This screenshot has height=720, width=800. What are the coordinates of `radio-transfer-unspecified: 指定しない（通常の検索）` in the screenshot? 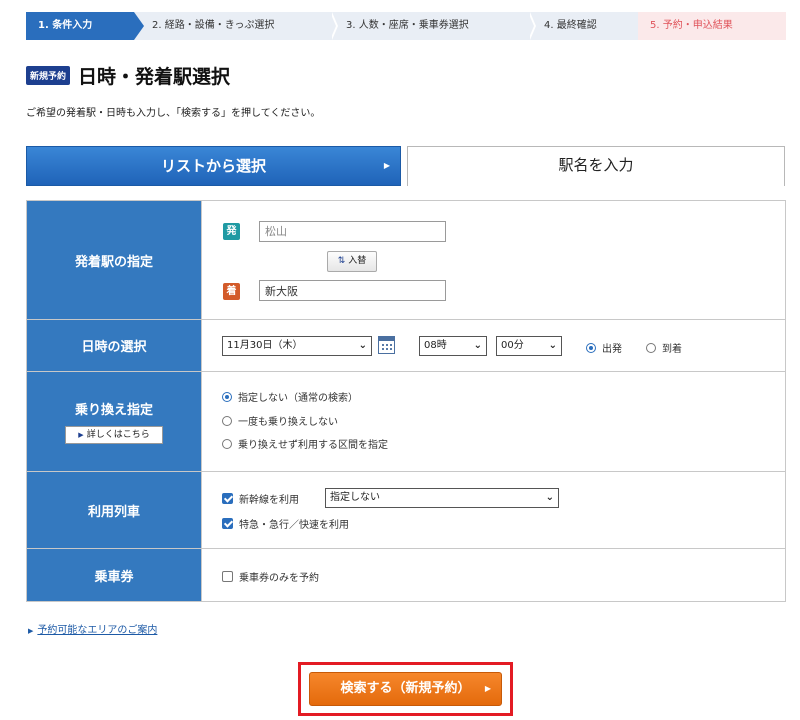 It's located at (290, 396).